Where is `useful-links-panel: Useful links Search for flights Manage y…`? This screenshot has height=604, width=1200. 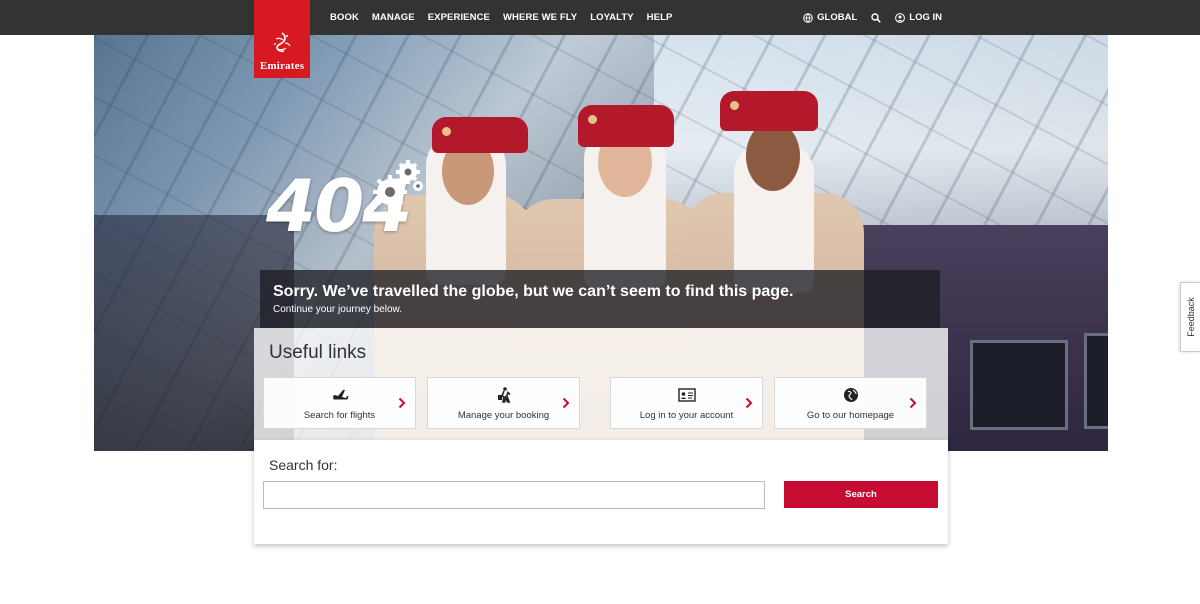 useful-links-panel: Useful links Search for flights Manage y… is located at coordinates (601, 384).